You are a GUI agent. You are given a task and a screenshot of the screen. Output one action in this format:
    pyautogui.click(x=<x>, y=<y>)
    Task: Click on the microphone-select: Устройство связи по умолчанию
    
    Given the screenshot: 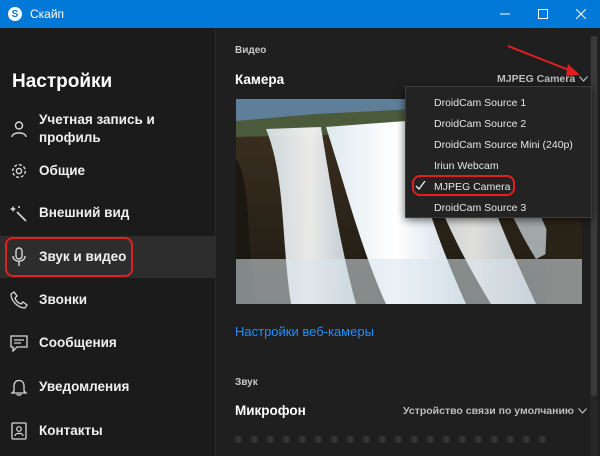 What is the action you would take?
    pyautogui.click(x=495, y=411)
    